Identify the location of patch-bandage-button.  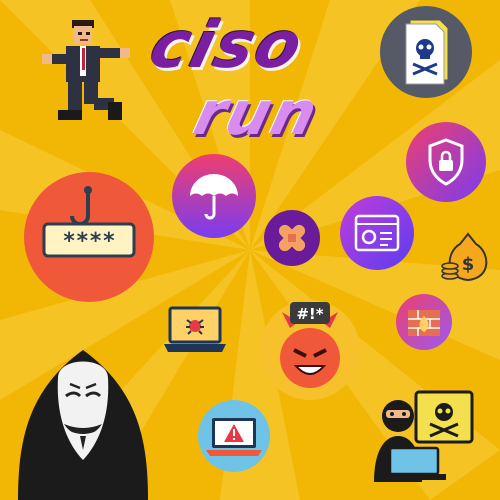
(292, 238).